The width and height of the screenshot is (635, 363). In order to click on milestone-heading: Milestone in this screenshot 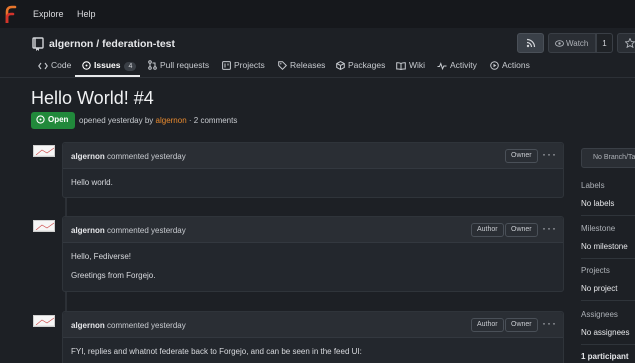, I will do `click(598, 228)`.